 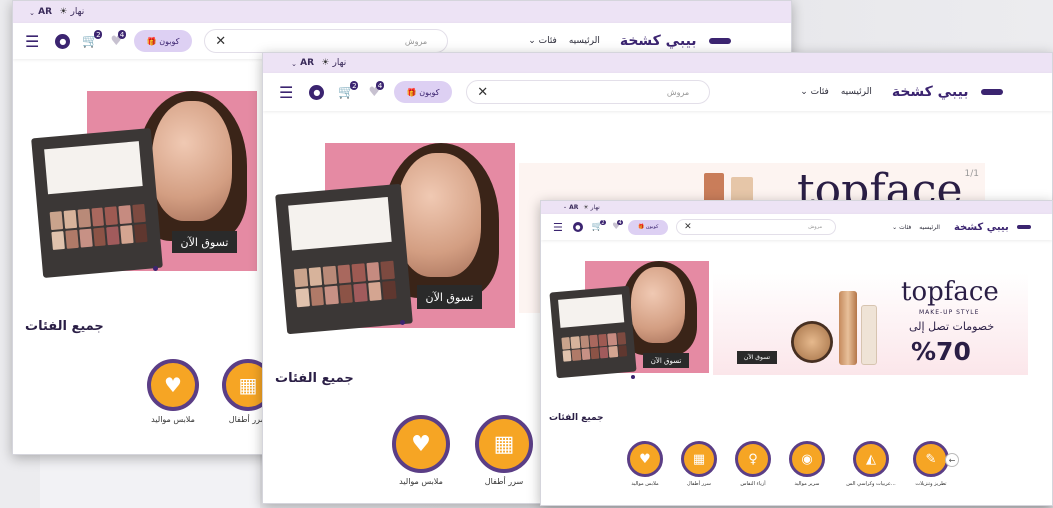 I want to click on category-item: ◉ سرير مواليد, so click(x=807, y=464).